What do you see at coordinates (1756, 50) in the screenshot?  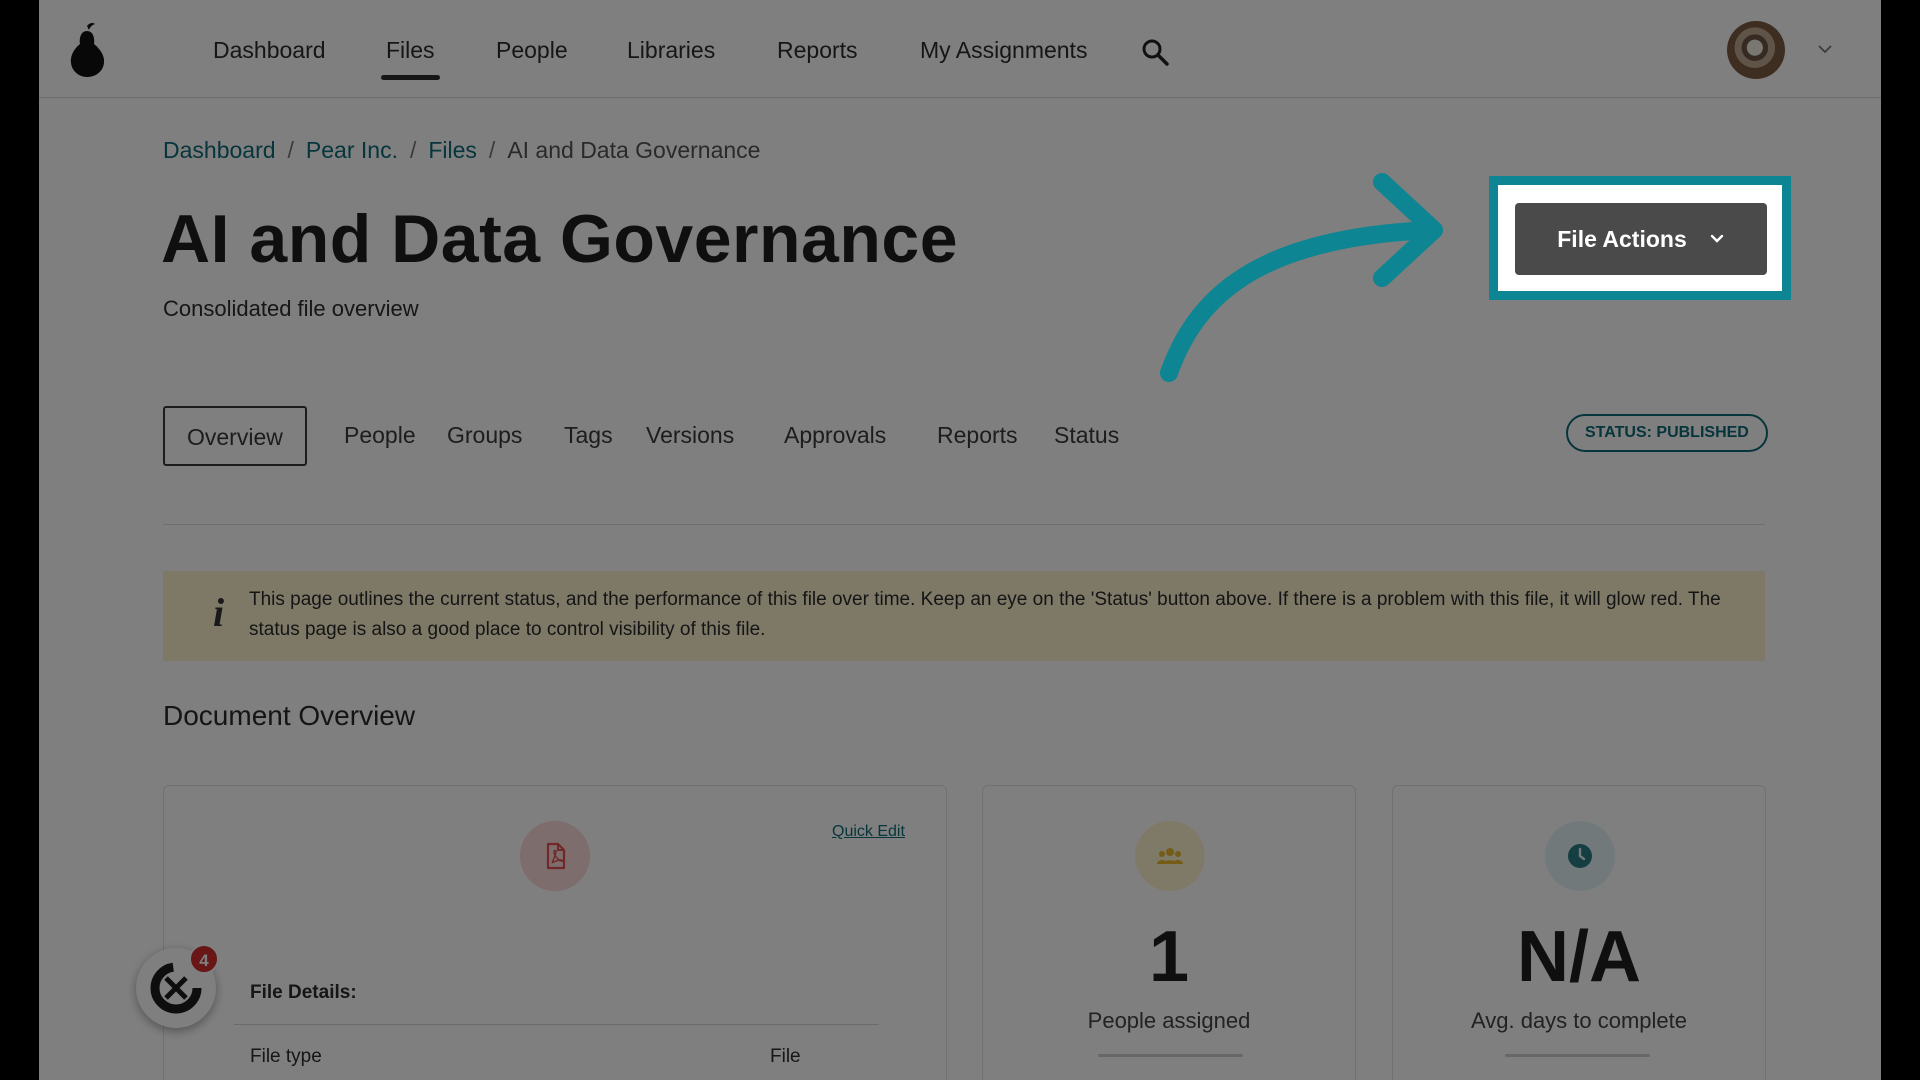 I see `user-avatar` at bounding box center [1756, 50].